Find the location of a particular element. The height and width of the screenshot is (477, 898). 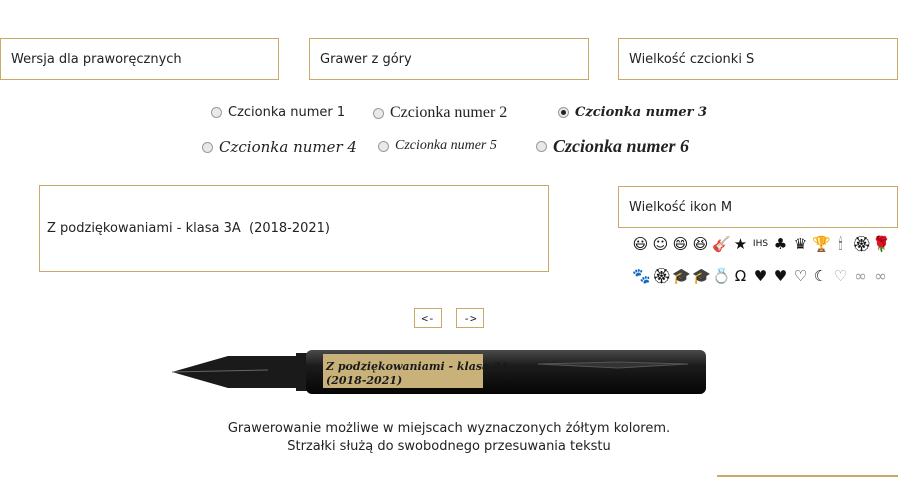

hand-version-select: Wersja dla praworęcznych is located at coordinates (139, 59).